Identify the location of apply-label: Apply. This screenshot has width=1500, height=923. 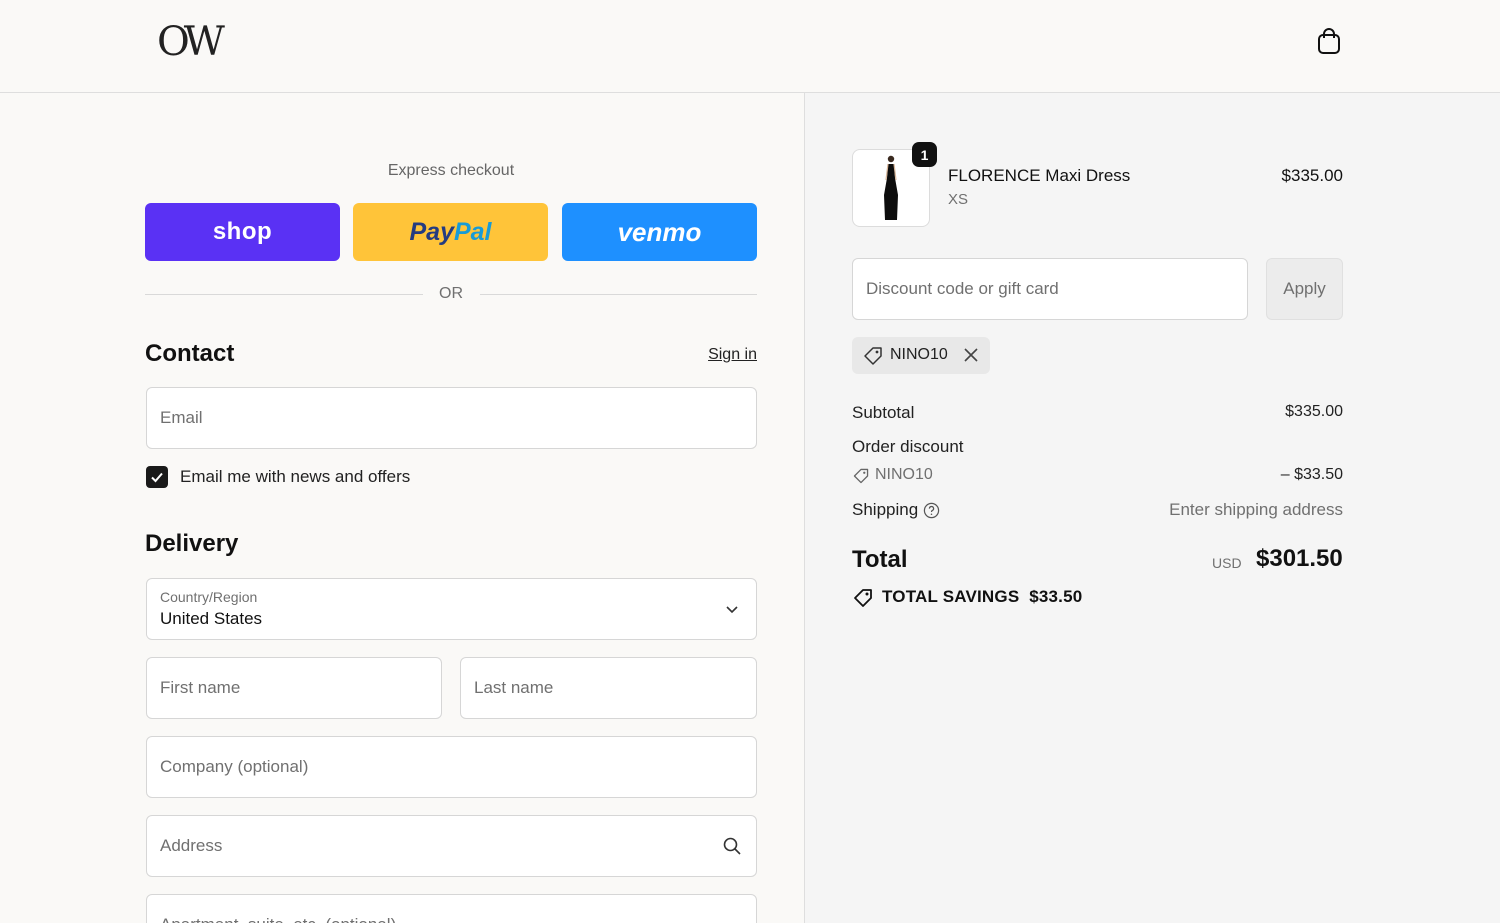
(1304, 288).